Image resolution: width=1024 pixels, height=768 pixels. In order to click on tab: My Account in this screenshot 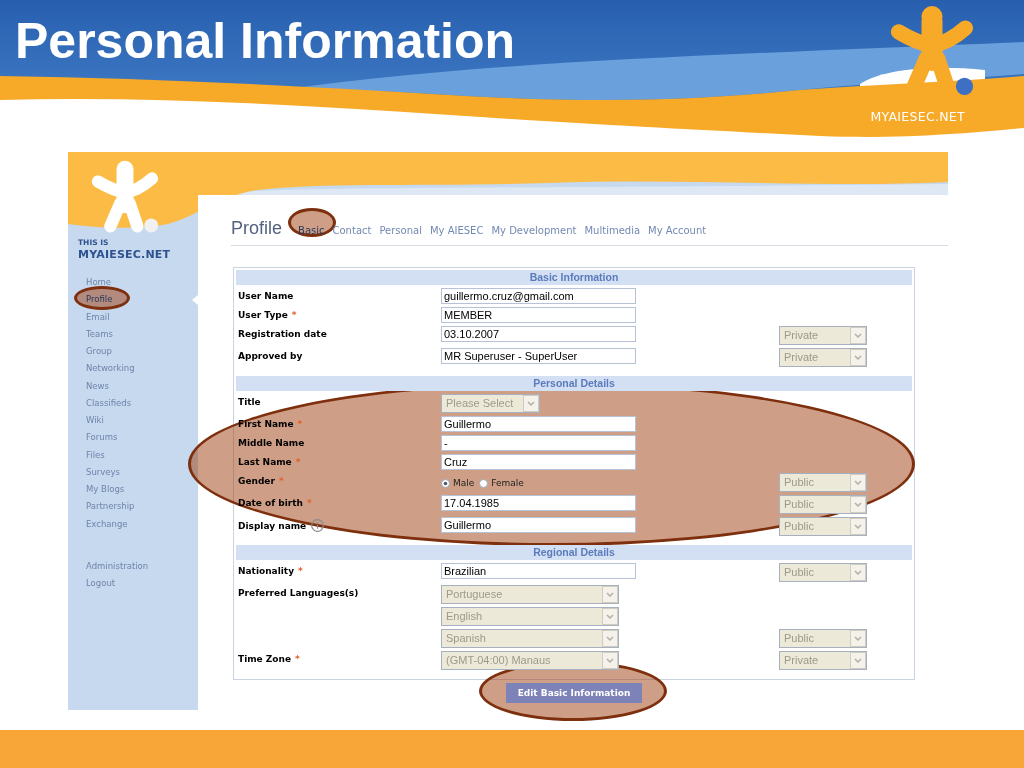, I will do `click(677, 230)`.